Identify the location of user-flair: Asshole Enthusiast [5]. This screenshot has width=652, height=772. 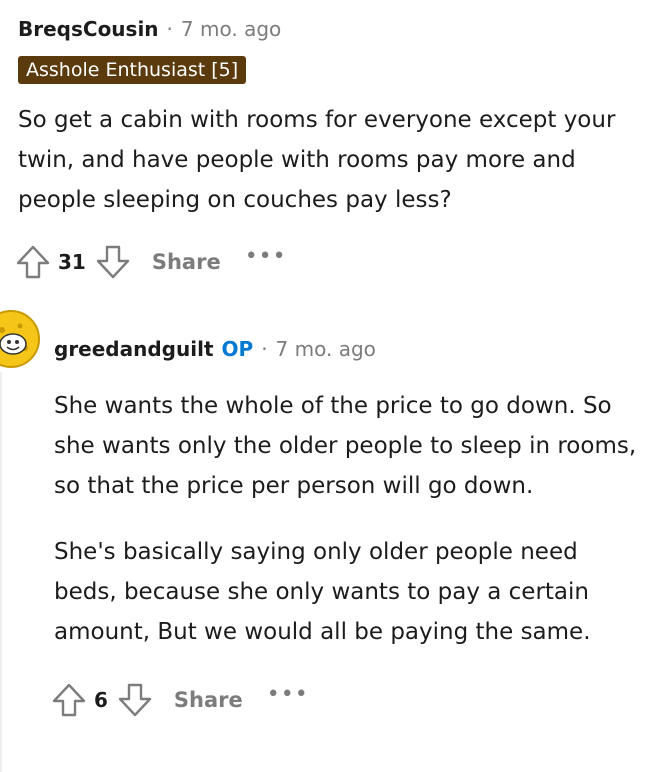
(132, 70).